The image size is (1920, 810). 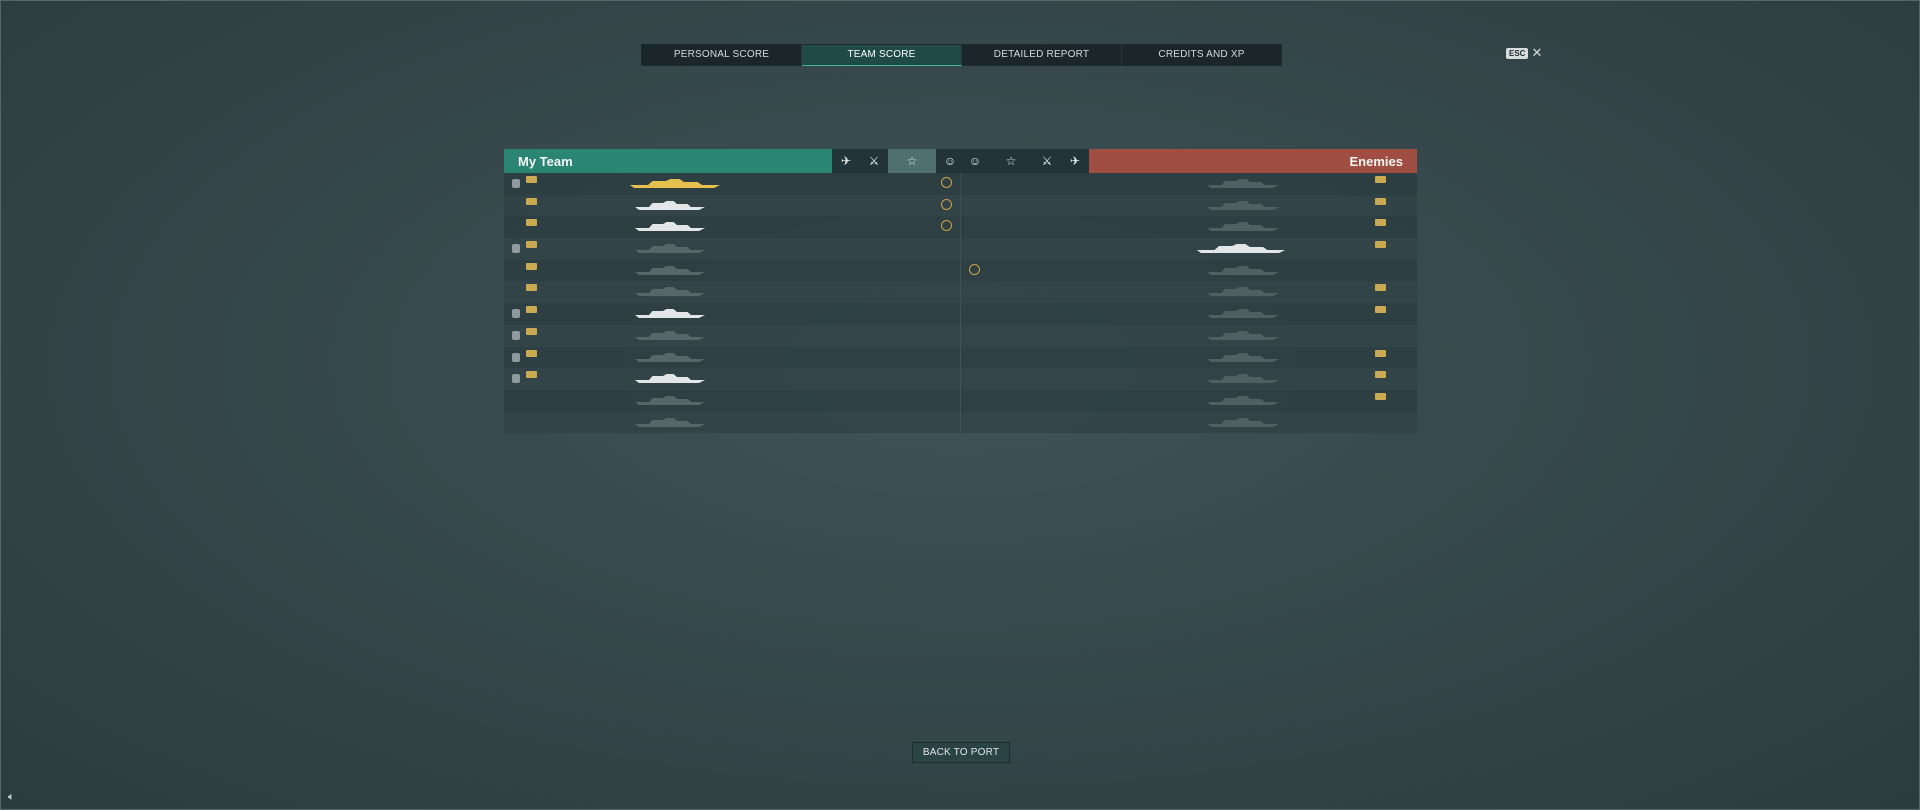 What do you see at coordinates (545, 161) in the screenshot?
I see `my-team-title: My Team` at bounding box center [545, 161].